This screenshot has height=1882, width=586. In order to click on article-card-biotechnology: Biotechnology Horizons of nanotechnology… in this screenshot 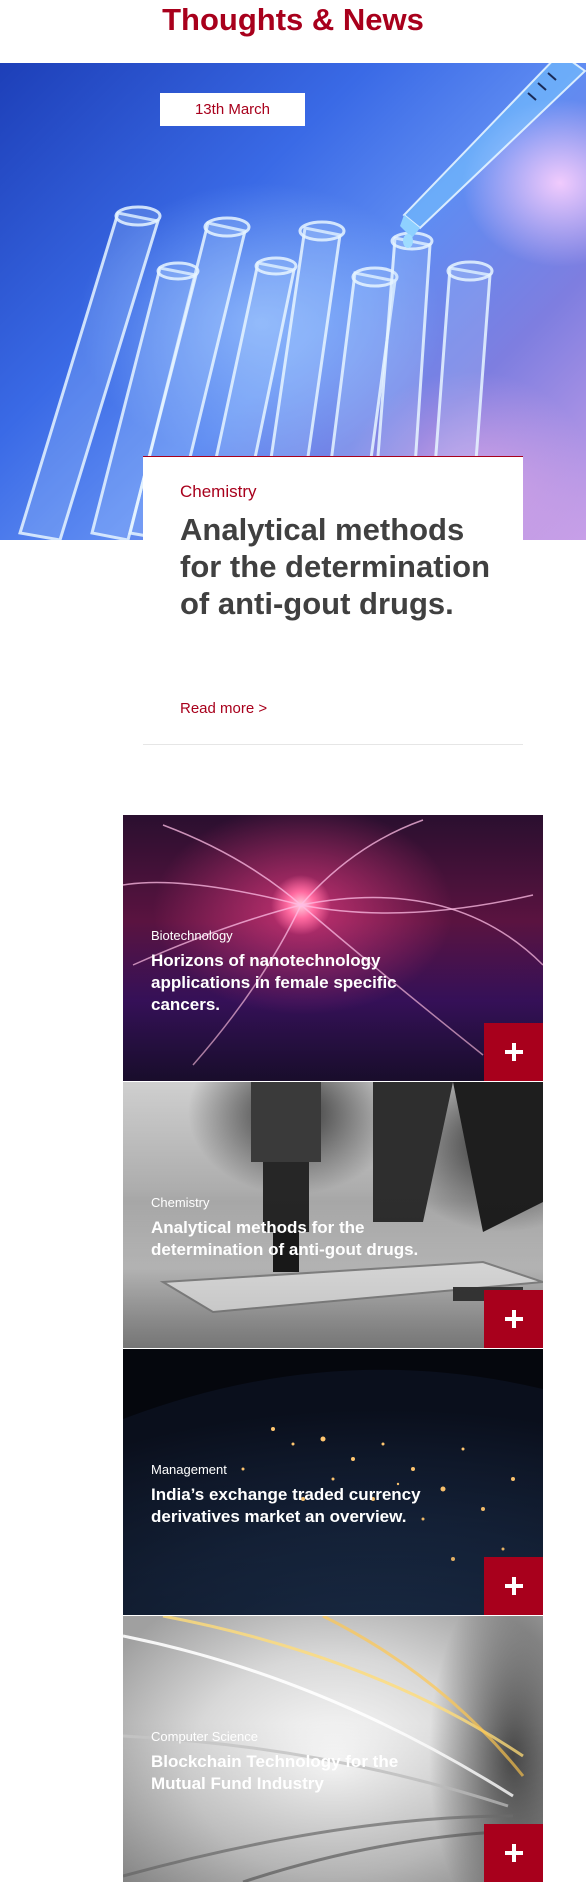, I will do `click(333, 948)`.